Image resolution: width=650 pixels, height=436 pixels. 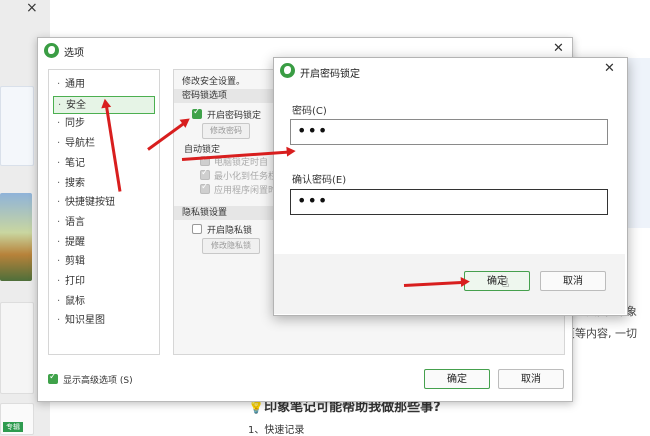 What do you see at coordinates (104, 184) in the screenshot?
I see `nav-item: 搜索` at bounding box center [104, 184].